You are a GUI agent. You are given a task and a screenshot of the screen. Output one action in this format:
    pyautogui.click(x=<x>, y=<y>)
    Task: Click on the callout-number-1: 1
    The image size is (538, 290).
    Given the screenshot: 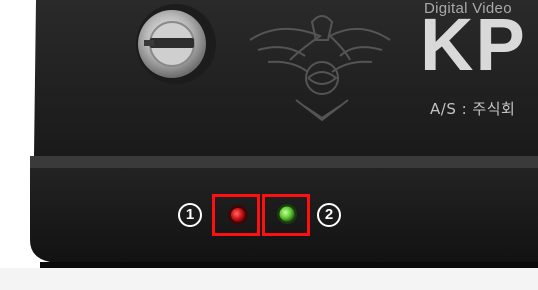 What is the action you would take?
    pyautogui.click(x=190, y=215)
    